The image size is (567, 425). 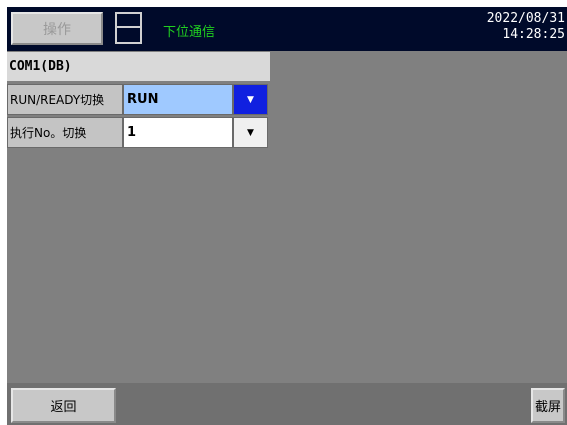 What do you see at coordinates (138, 66) in the screenshot?
I see `section-title: COM1(DB)` at bounding box center [138, 66].